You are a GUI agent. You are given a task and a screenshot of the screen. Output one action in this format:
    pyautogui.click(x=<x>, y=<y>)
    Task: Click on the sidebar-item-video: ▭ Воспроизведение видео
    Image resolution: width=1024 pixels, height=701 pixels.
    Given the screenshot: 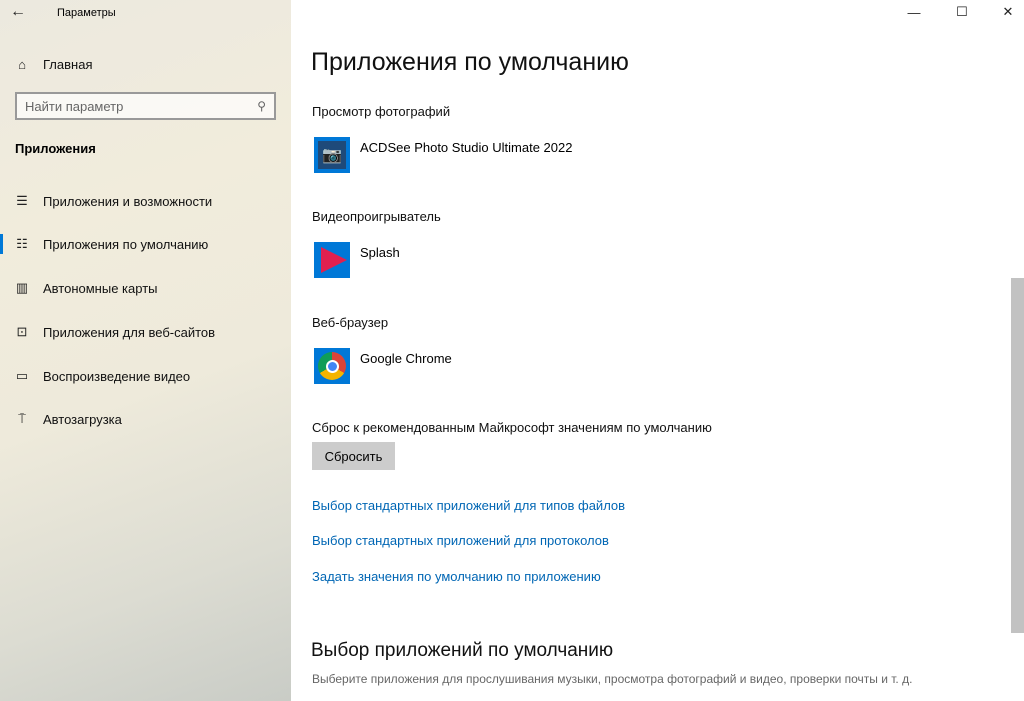 What is the action you would take?
    pyautogui.click(x=145, y=376)
    